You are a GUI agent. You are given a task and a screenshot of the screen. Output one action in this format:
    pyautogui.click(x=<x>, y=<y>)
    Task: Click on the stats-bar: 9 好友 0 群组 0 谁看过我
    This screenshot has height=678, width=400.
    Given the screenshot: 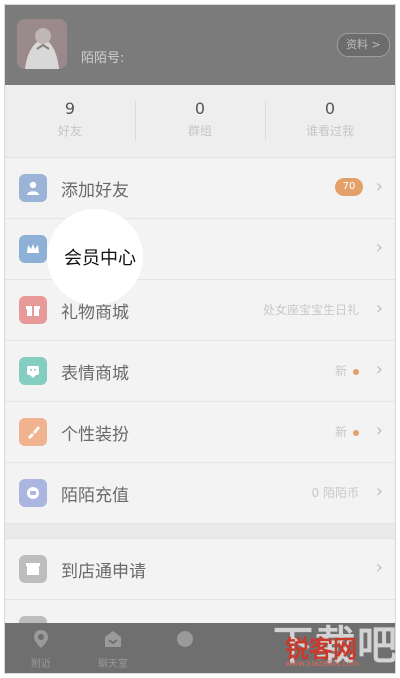 What is the action you would take?
    pyautogui.click(x=200, y=121)
    